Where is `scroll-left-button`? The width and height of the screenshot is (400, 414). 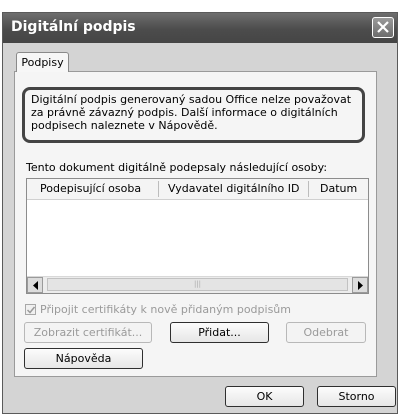
scroll-left-button is located at coordinates (35, 285).